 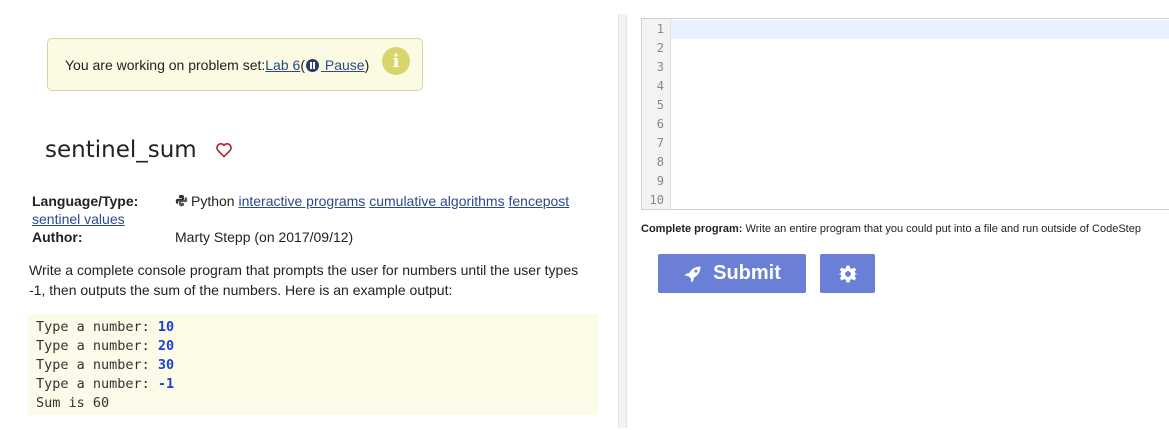 What do you see at coordinates (660, 86) in the screenshot?
I see `line-number: 4` at bounding box center [660, 86].